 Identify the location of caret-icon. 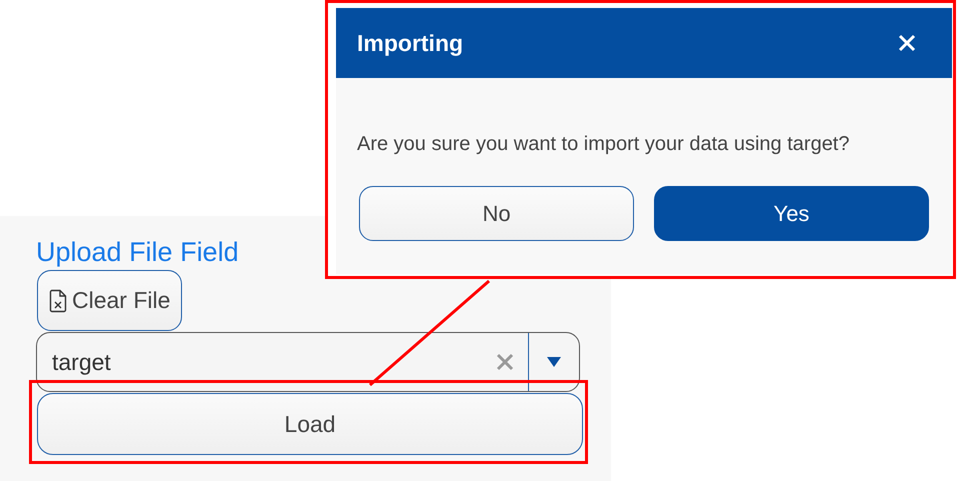
(554, 362).